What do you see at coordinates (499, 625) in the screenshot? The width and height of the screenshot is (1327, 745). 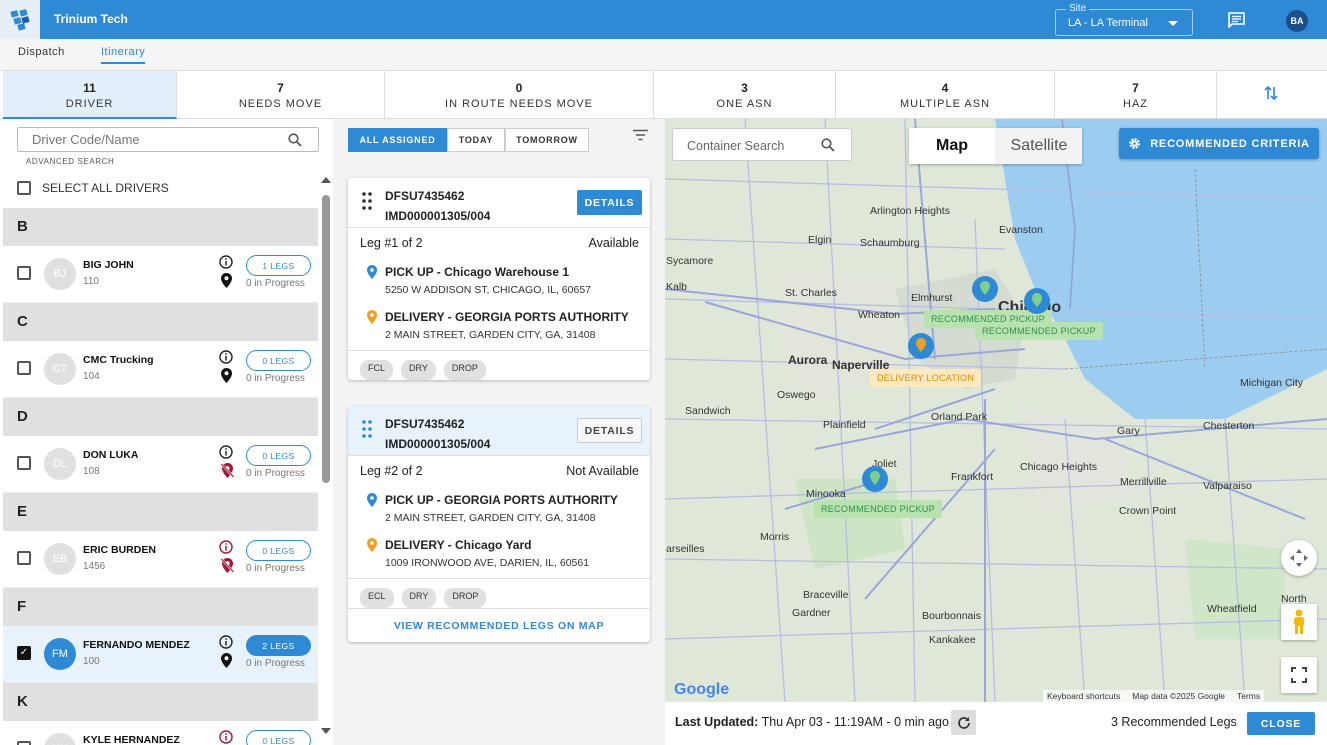 I see `view-recommended-legs-link: VIEW RECOMMENDED LEGS ON MAP` at bounding box center [499, 625].